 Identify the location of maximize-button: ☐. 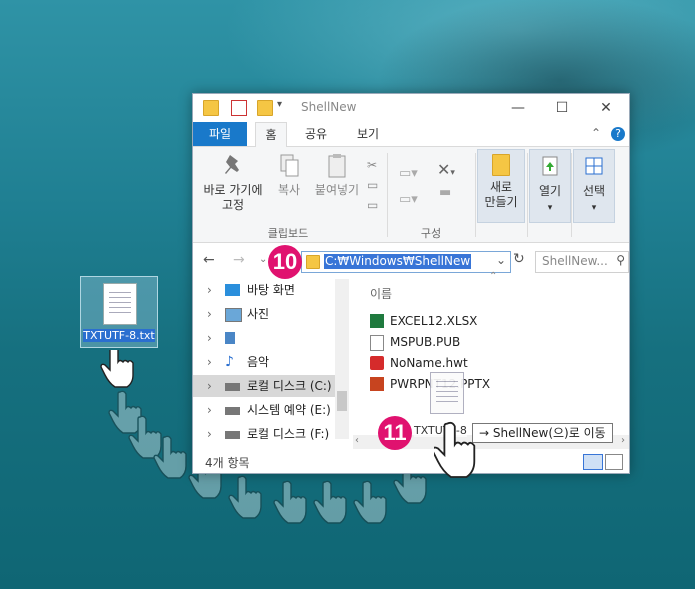
(562, 108).